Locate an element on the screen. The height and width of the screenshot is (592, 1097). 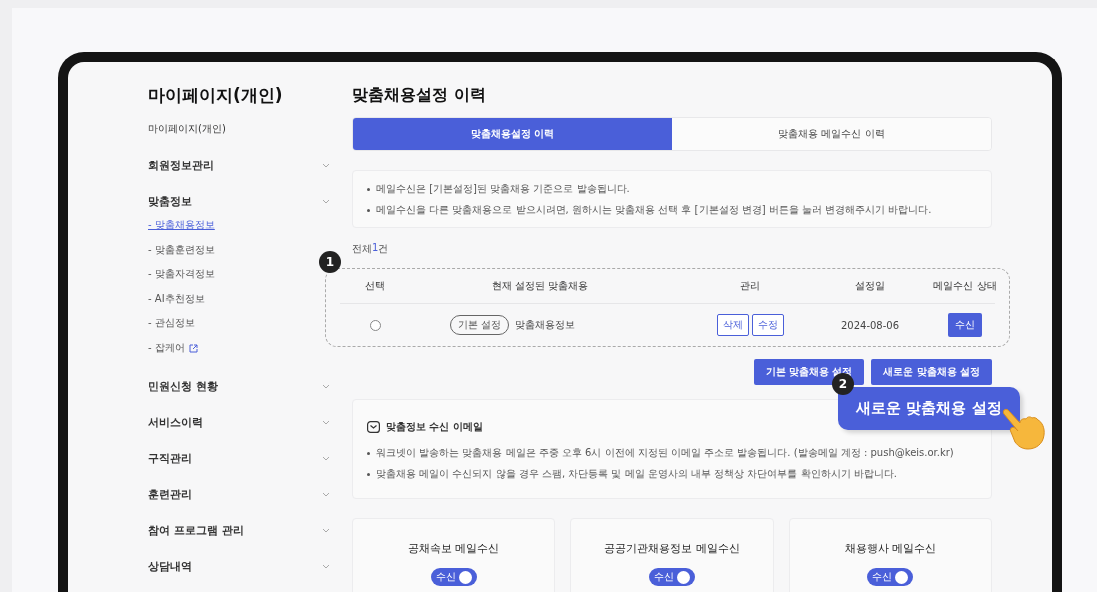
step-marker: 1 is located at coordinates (330, 262).